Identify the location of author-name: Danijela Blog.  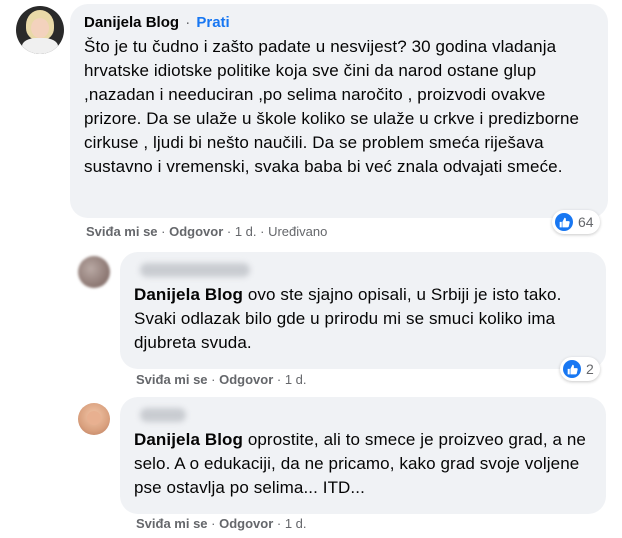
(131, 22).